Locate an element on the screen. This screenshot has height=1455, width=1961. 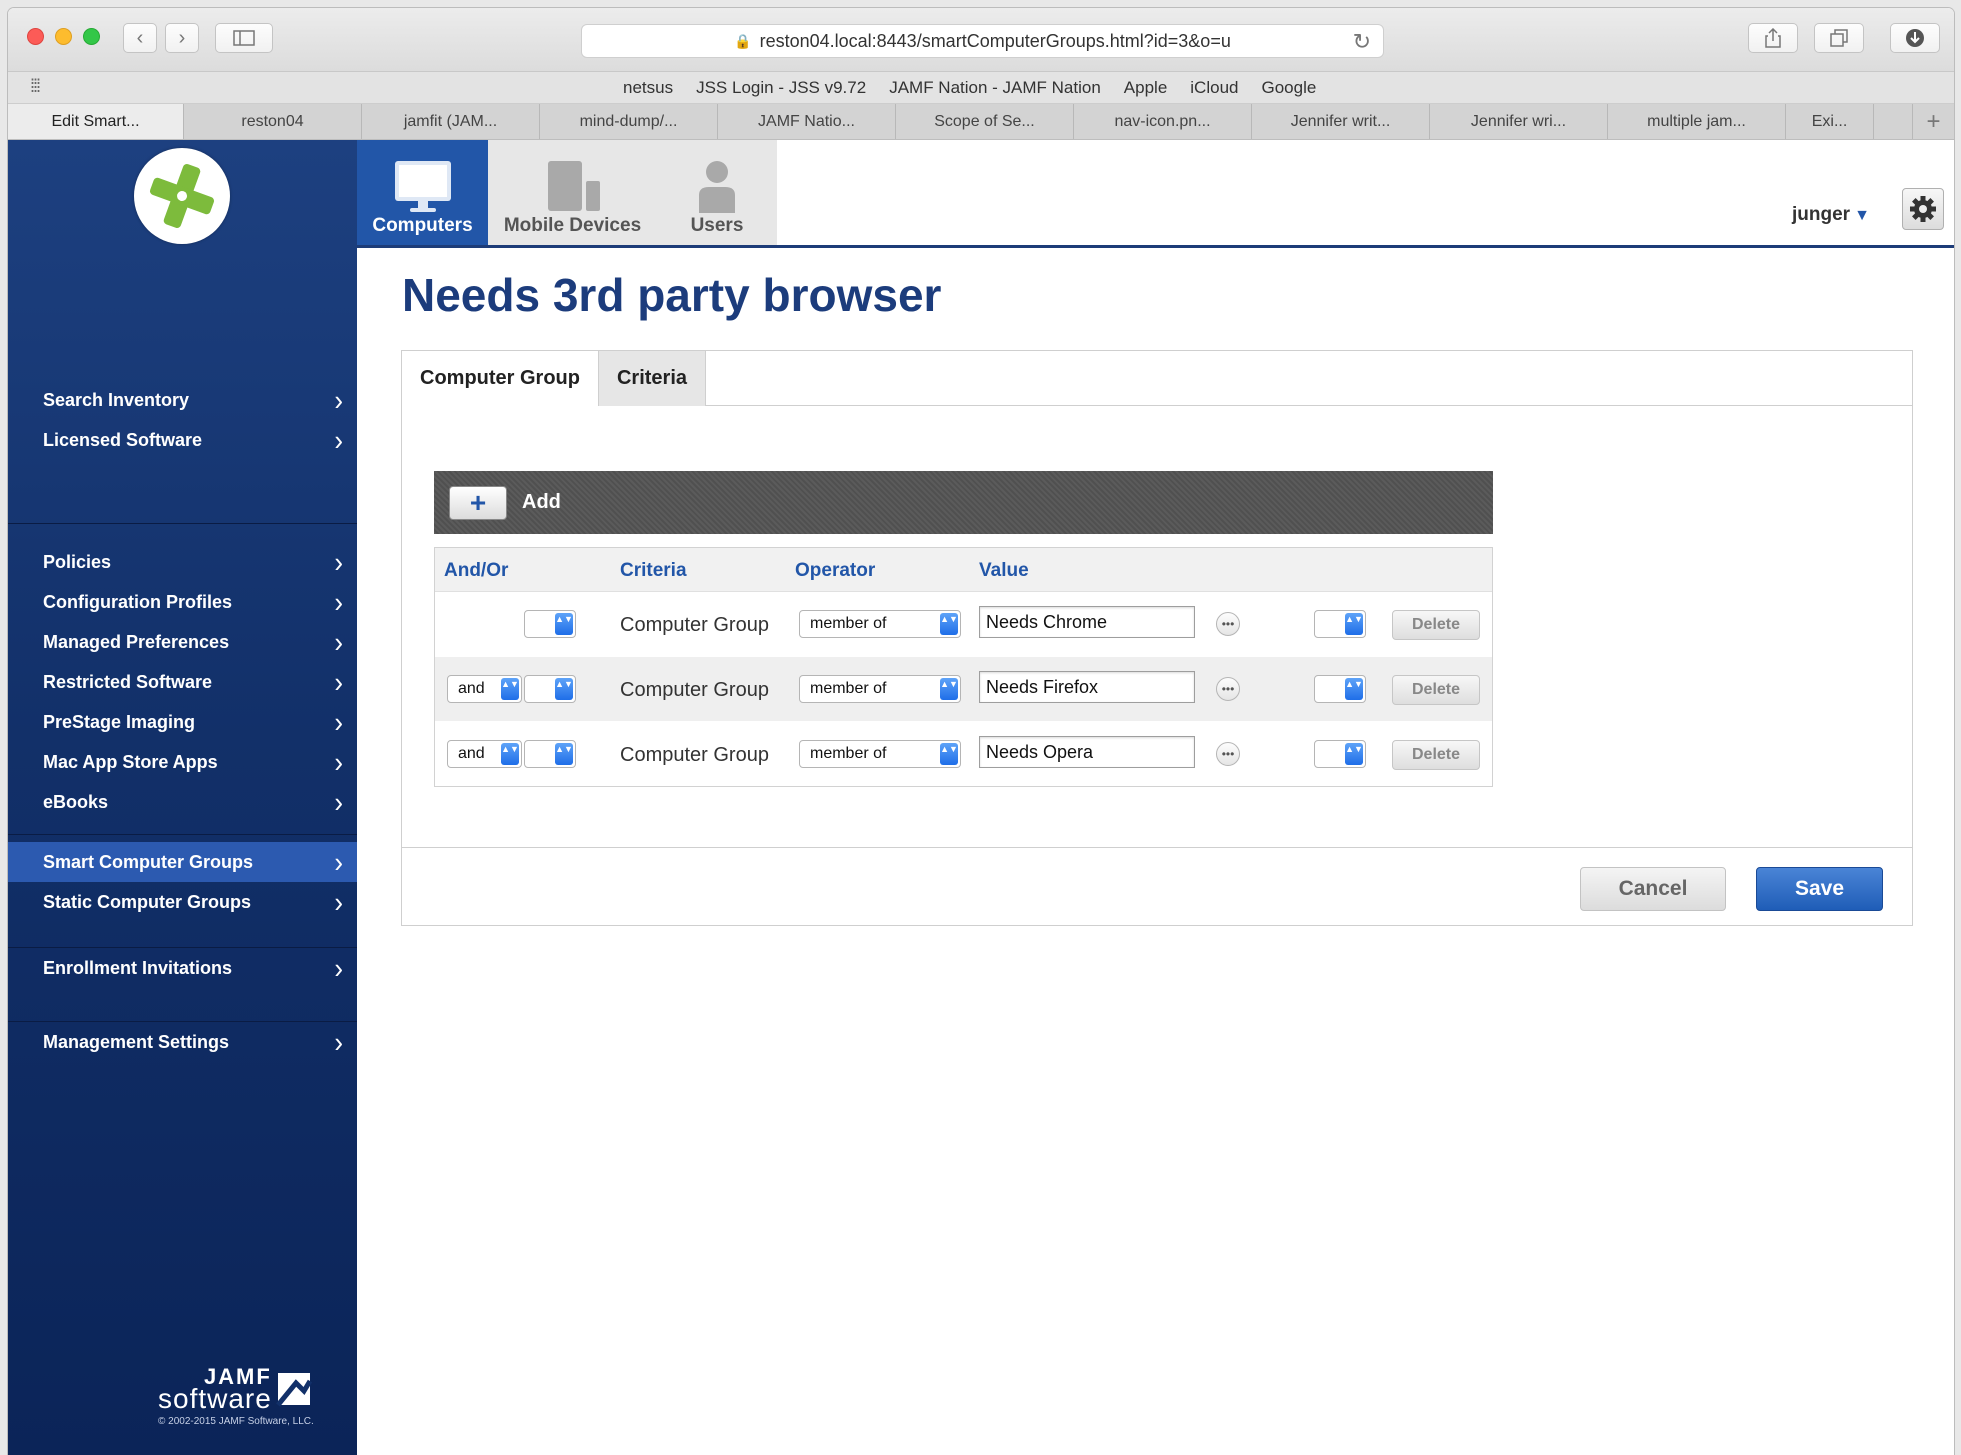
favorite-link: iCloud is located at coordinates (1214, 88).